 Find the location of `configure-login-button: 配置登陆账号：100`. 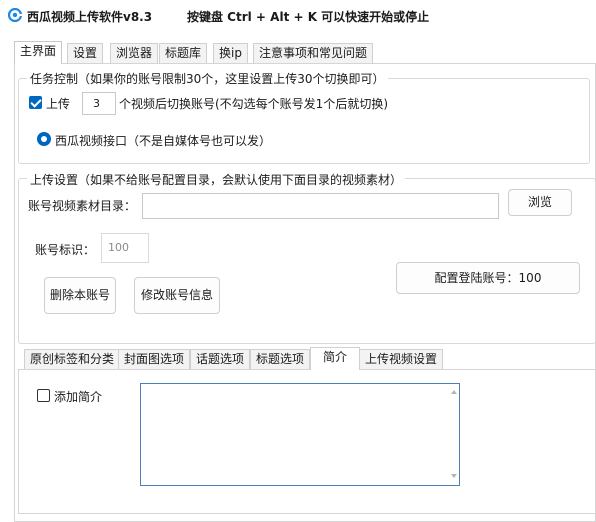

configure-login-button: 配置登陆账号：100 is located at coordinates (488, 278).